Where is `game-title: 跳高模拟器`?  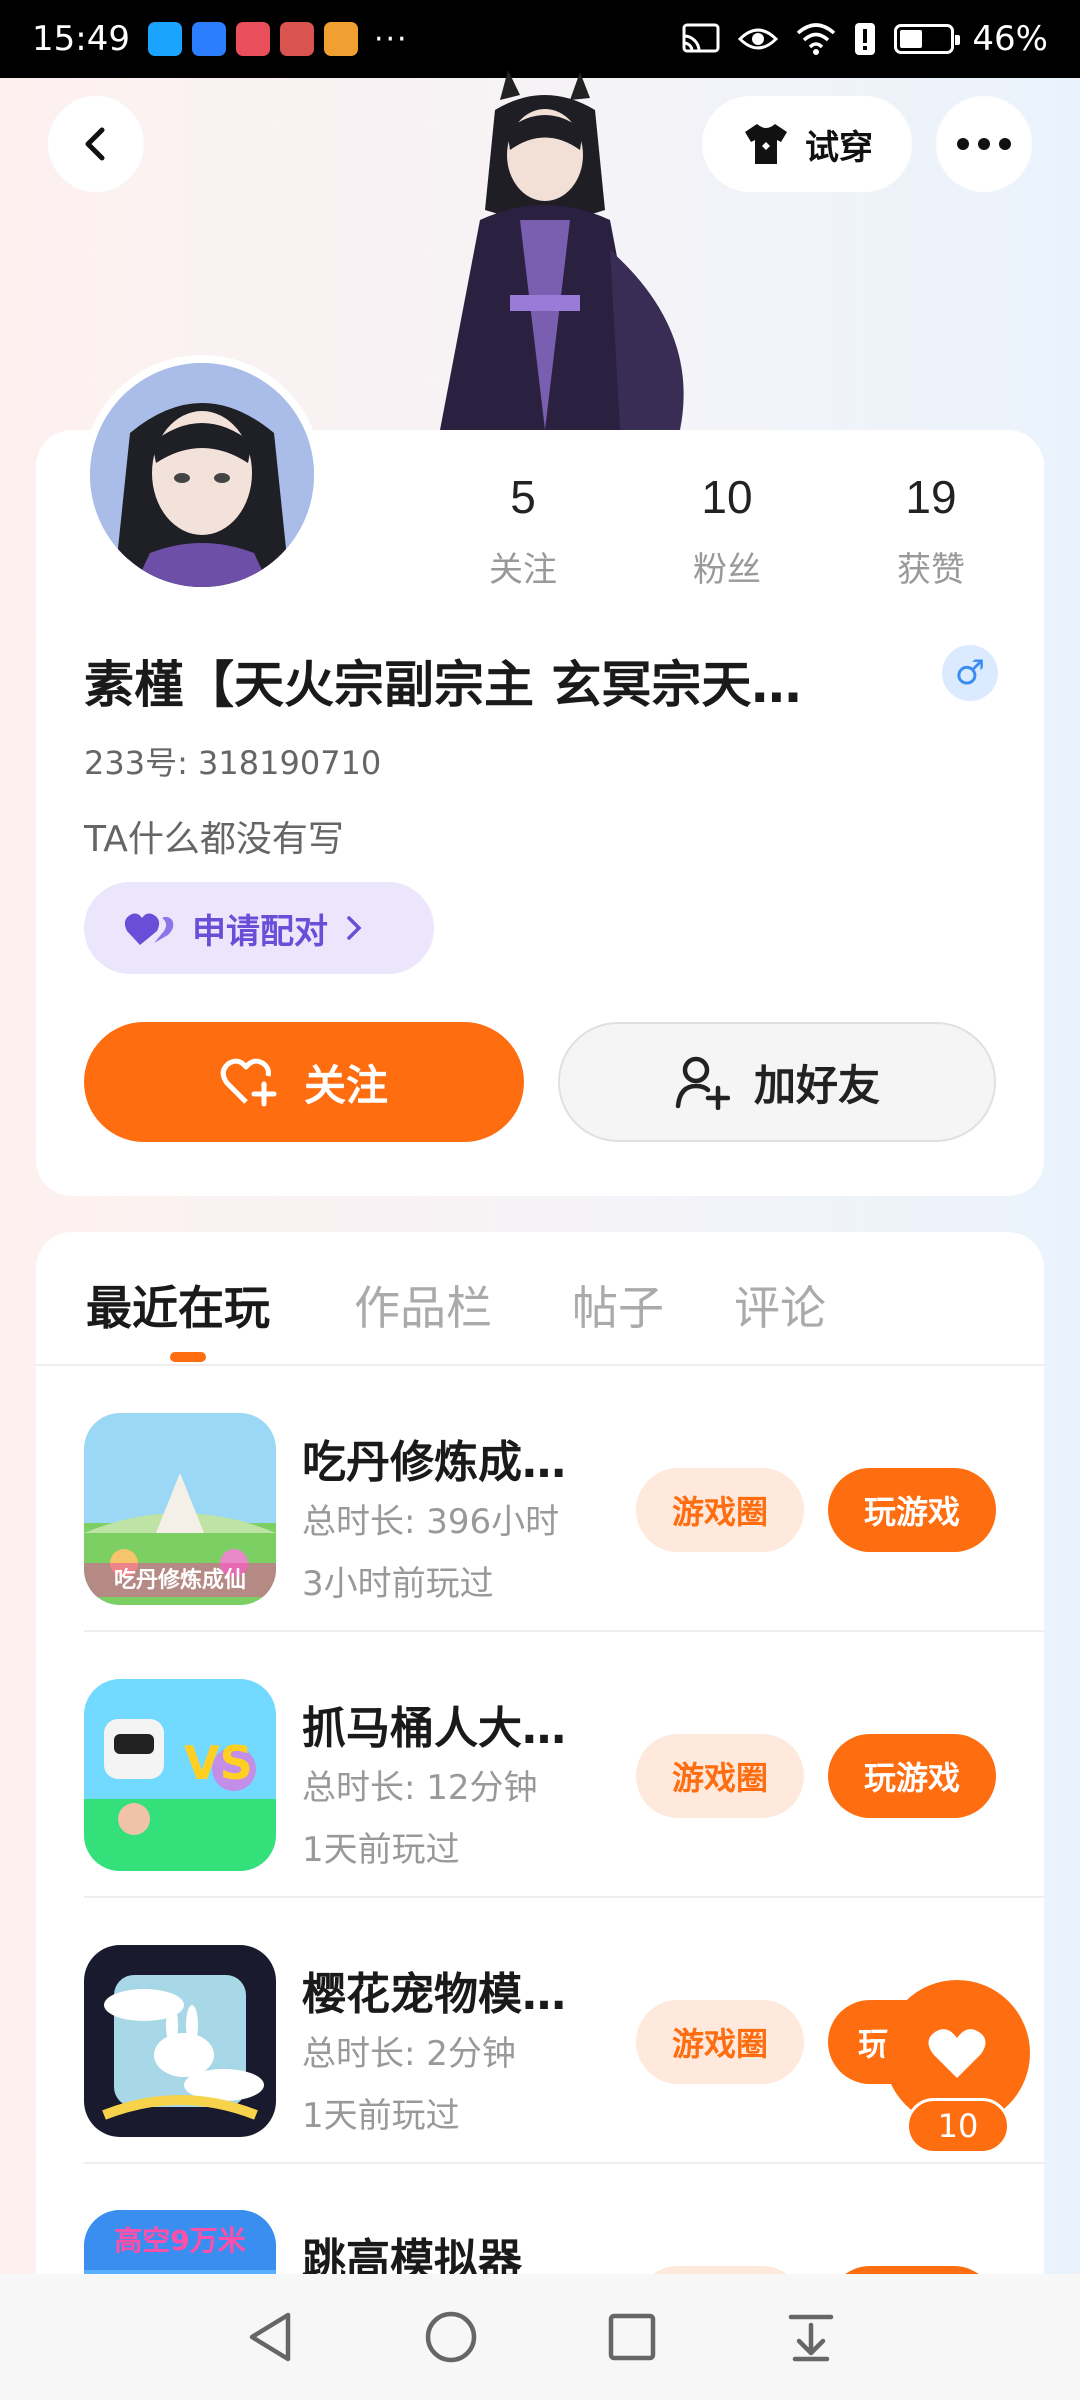 game-title: 跳高模拟器 is located at coordinates (412, 2254).